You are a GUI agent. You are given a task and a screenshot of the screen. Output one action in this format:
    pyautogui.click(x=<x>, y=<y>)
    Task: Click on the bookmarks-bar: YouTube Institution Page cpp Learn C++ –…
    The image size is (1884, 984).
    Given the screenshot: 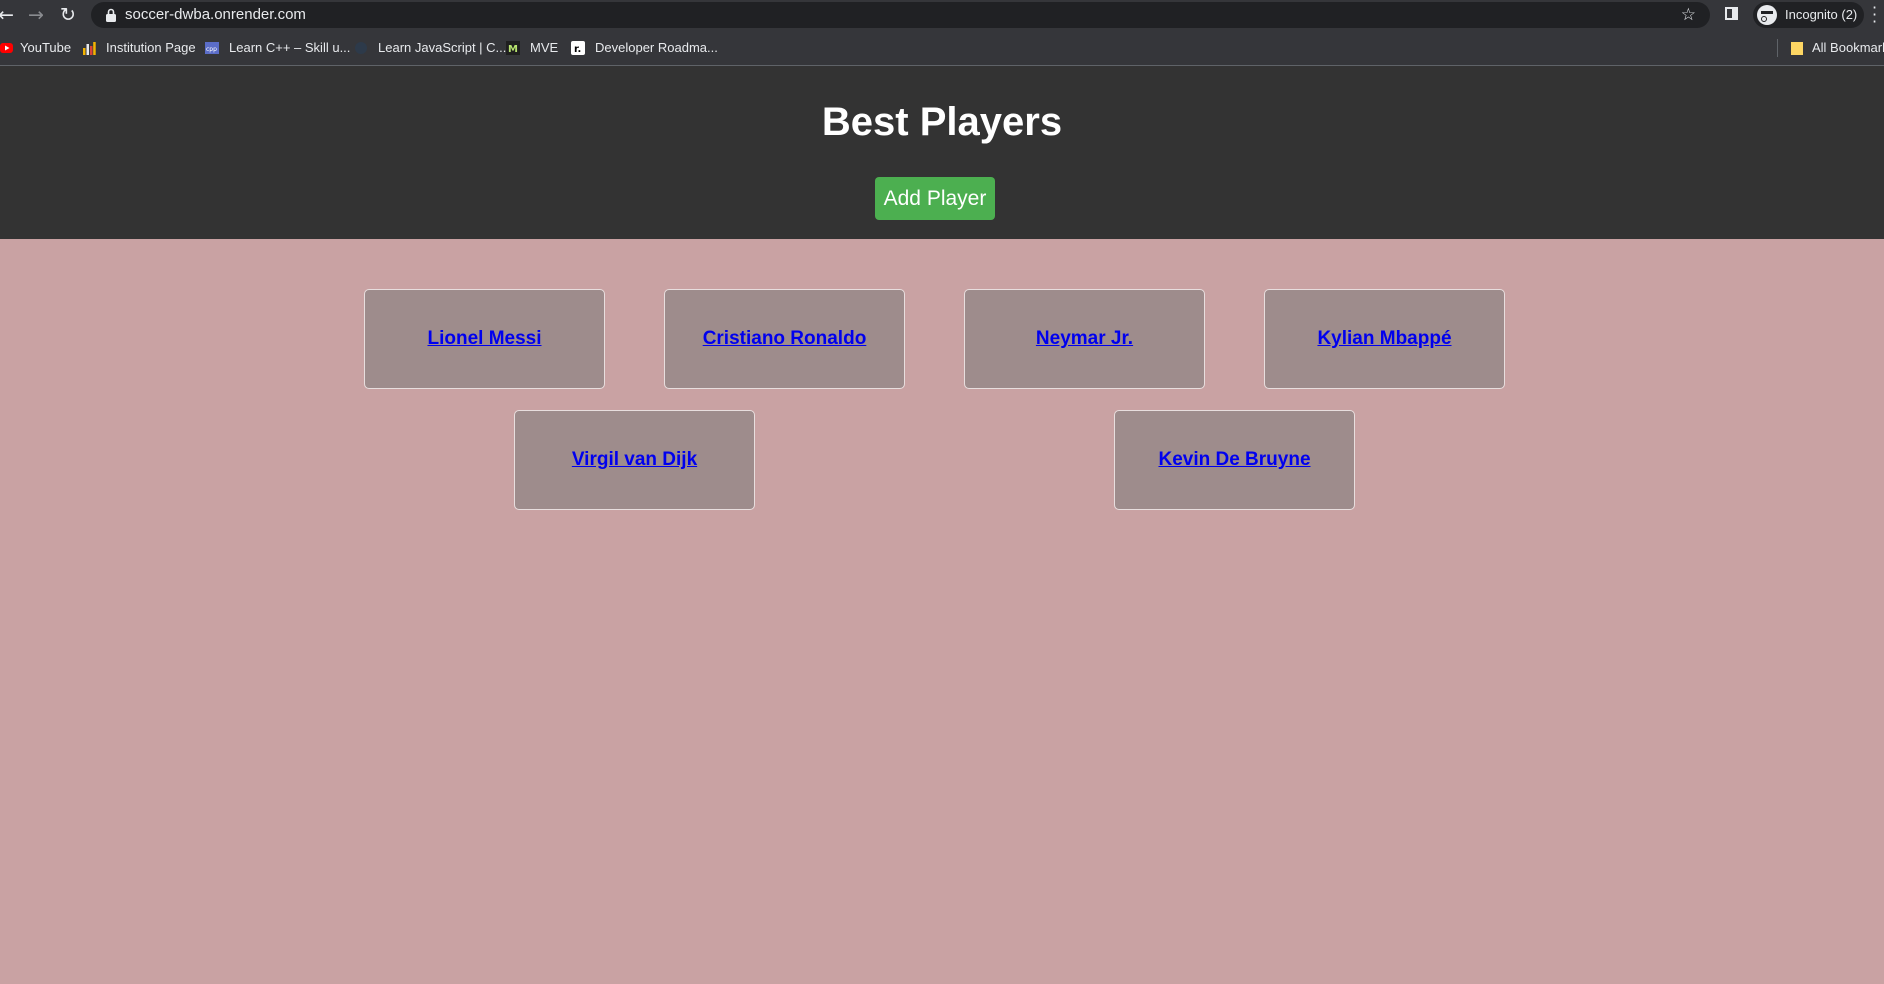 What is the action you would take?
    pyautogui.click(x=942, y=48)
    